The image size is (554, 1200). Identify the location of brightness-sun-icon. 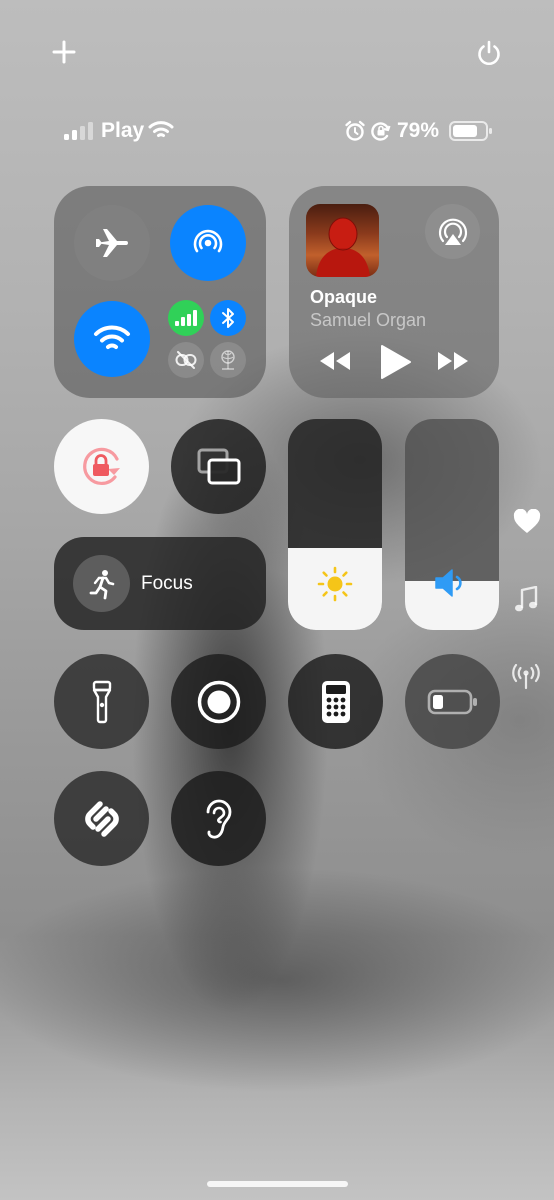
(335, 584).